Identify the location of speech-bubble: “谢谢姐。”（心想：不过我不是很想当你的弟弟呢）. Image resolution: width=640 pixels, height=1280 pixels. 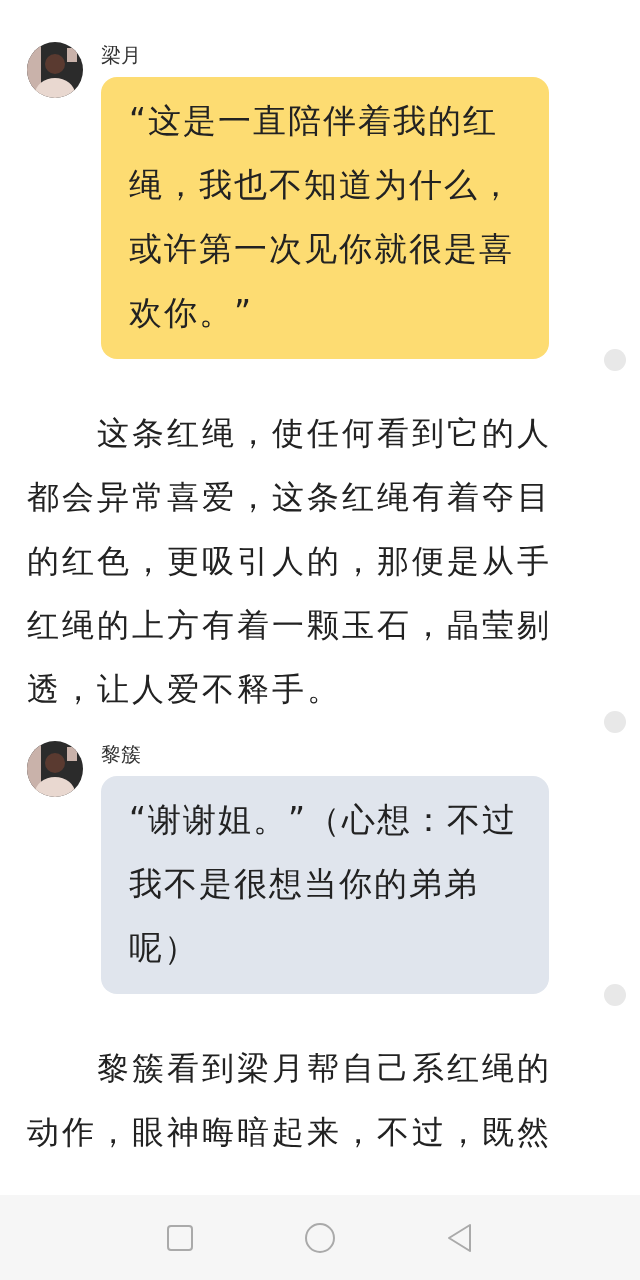
(325, 885).